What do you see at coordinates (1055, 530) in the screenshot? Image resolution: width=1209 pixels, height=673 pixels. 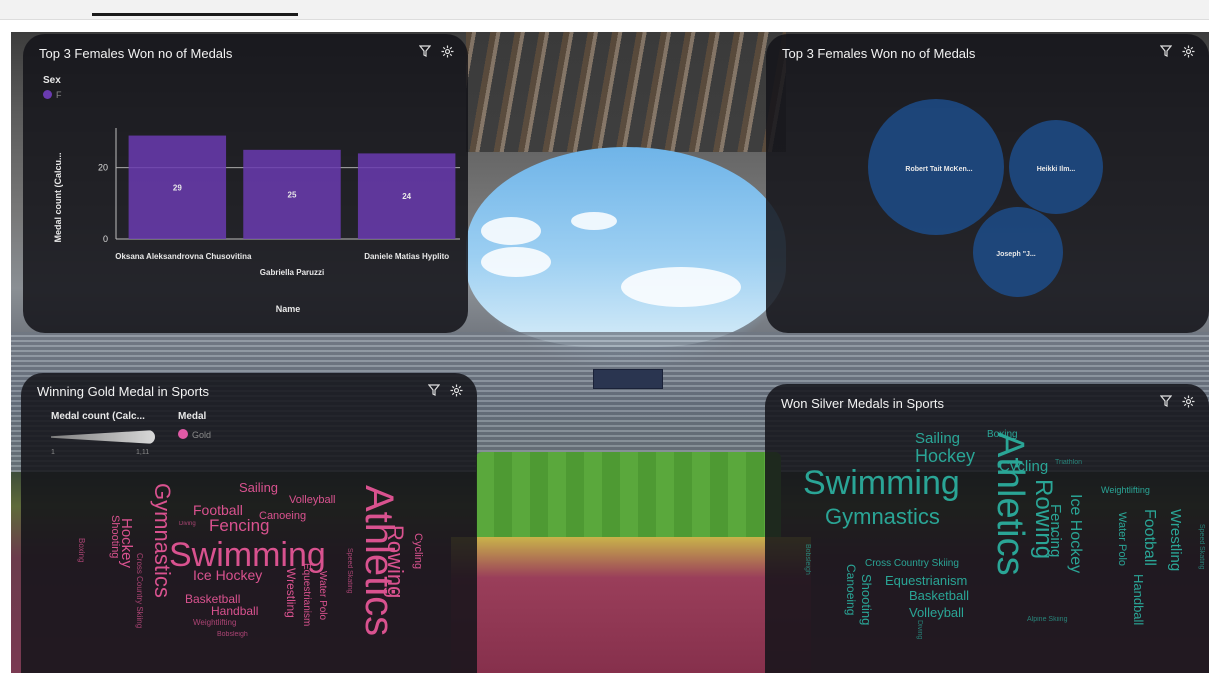 I see `word-cloud-term: Fencing` at bounding box center [1055, 530].